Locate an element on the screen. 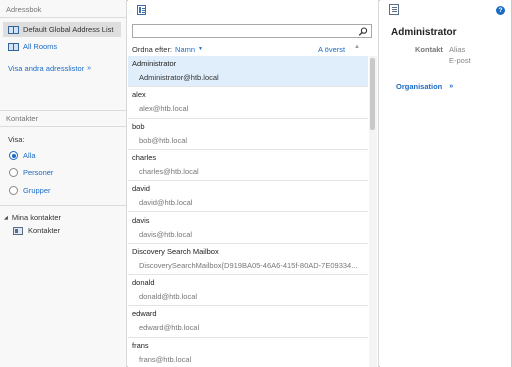 The height and width of the screenshot is (367, 512). tree-my-contacts: ◢ Mina kontakter is located at coordinates (32, 217).